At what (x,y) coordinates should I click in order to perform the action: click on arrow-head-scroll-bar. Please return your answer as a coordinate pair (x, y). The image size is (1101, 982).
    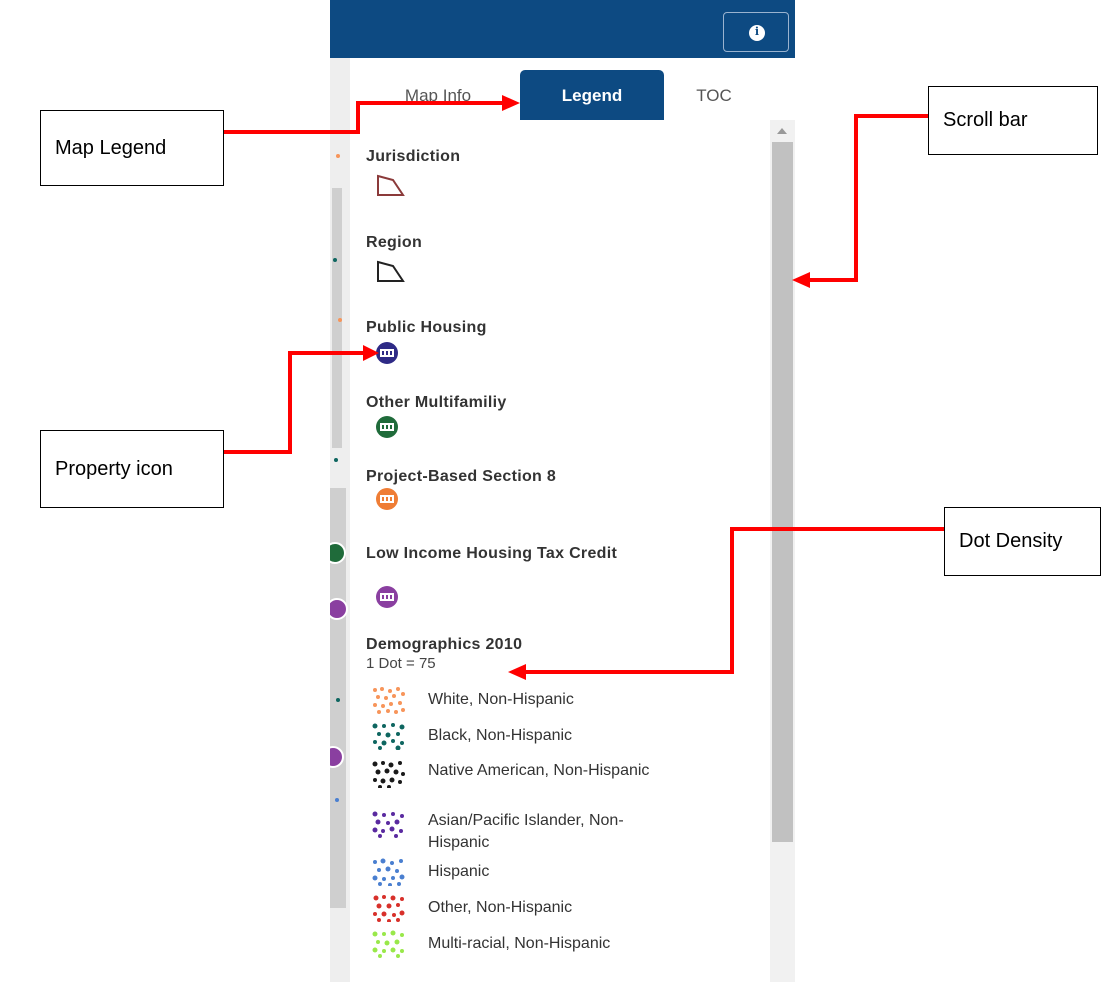
    Looking at the image, I should click on (801, 280).